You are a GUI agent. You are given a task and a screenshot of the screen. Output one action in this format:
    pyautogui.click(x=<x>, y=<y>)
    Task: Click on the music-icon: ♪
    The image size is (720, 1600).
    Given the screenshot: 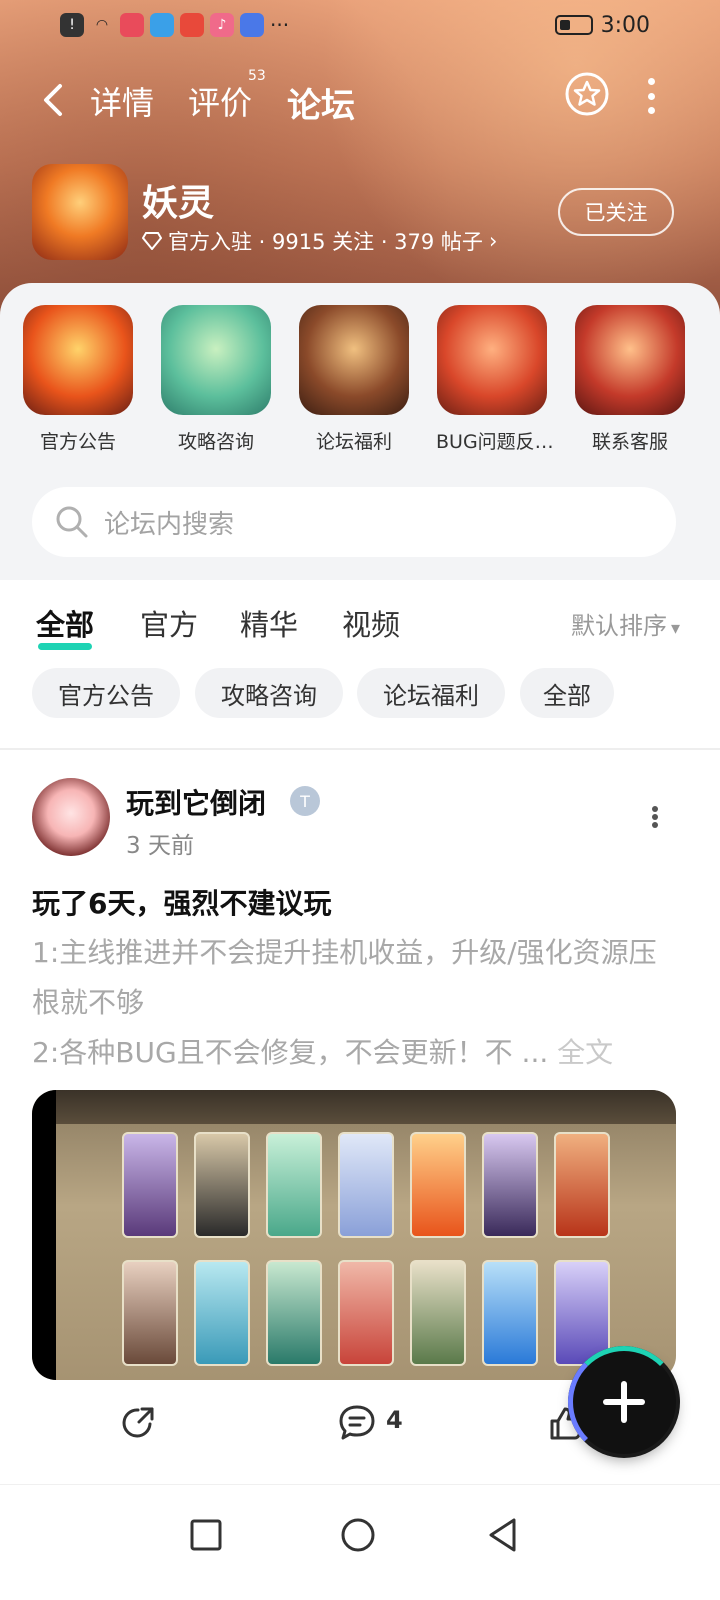 What is the action you would take?
    pyautogui.click(x=222, y=25)
    